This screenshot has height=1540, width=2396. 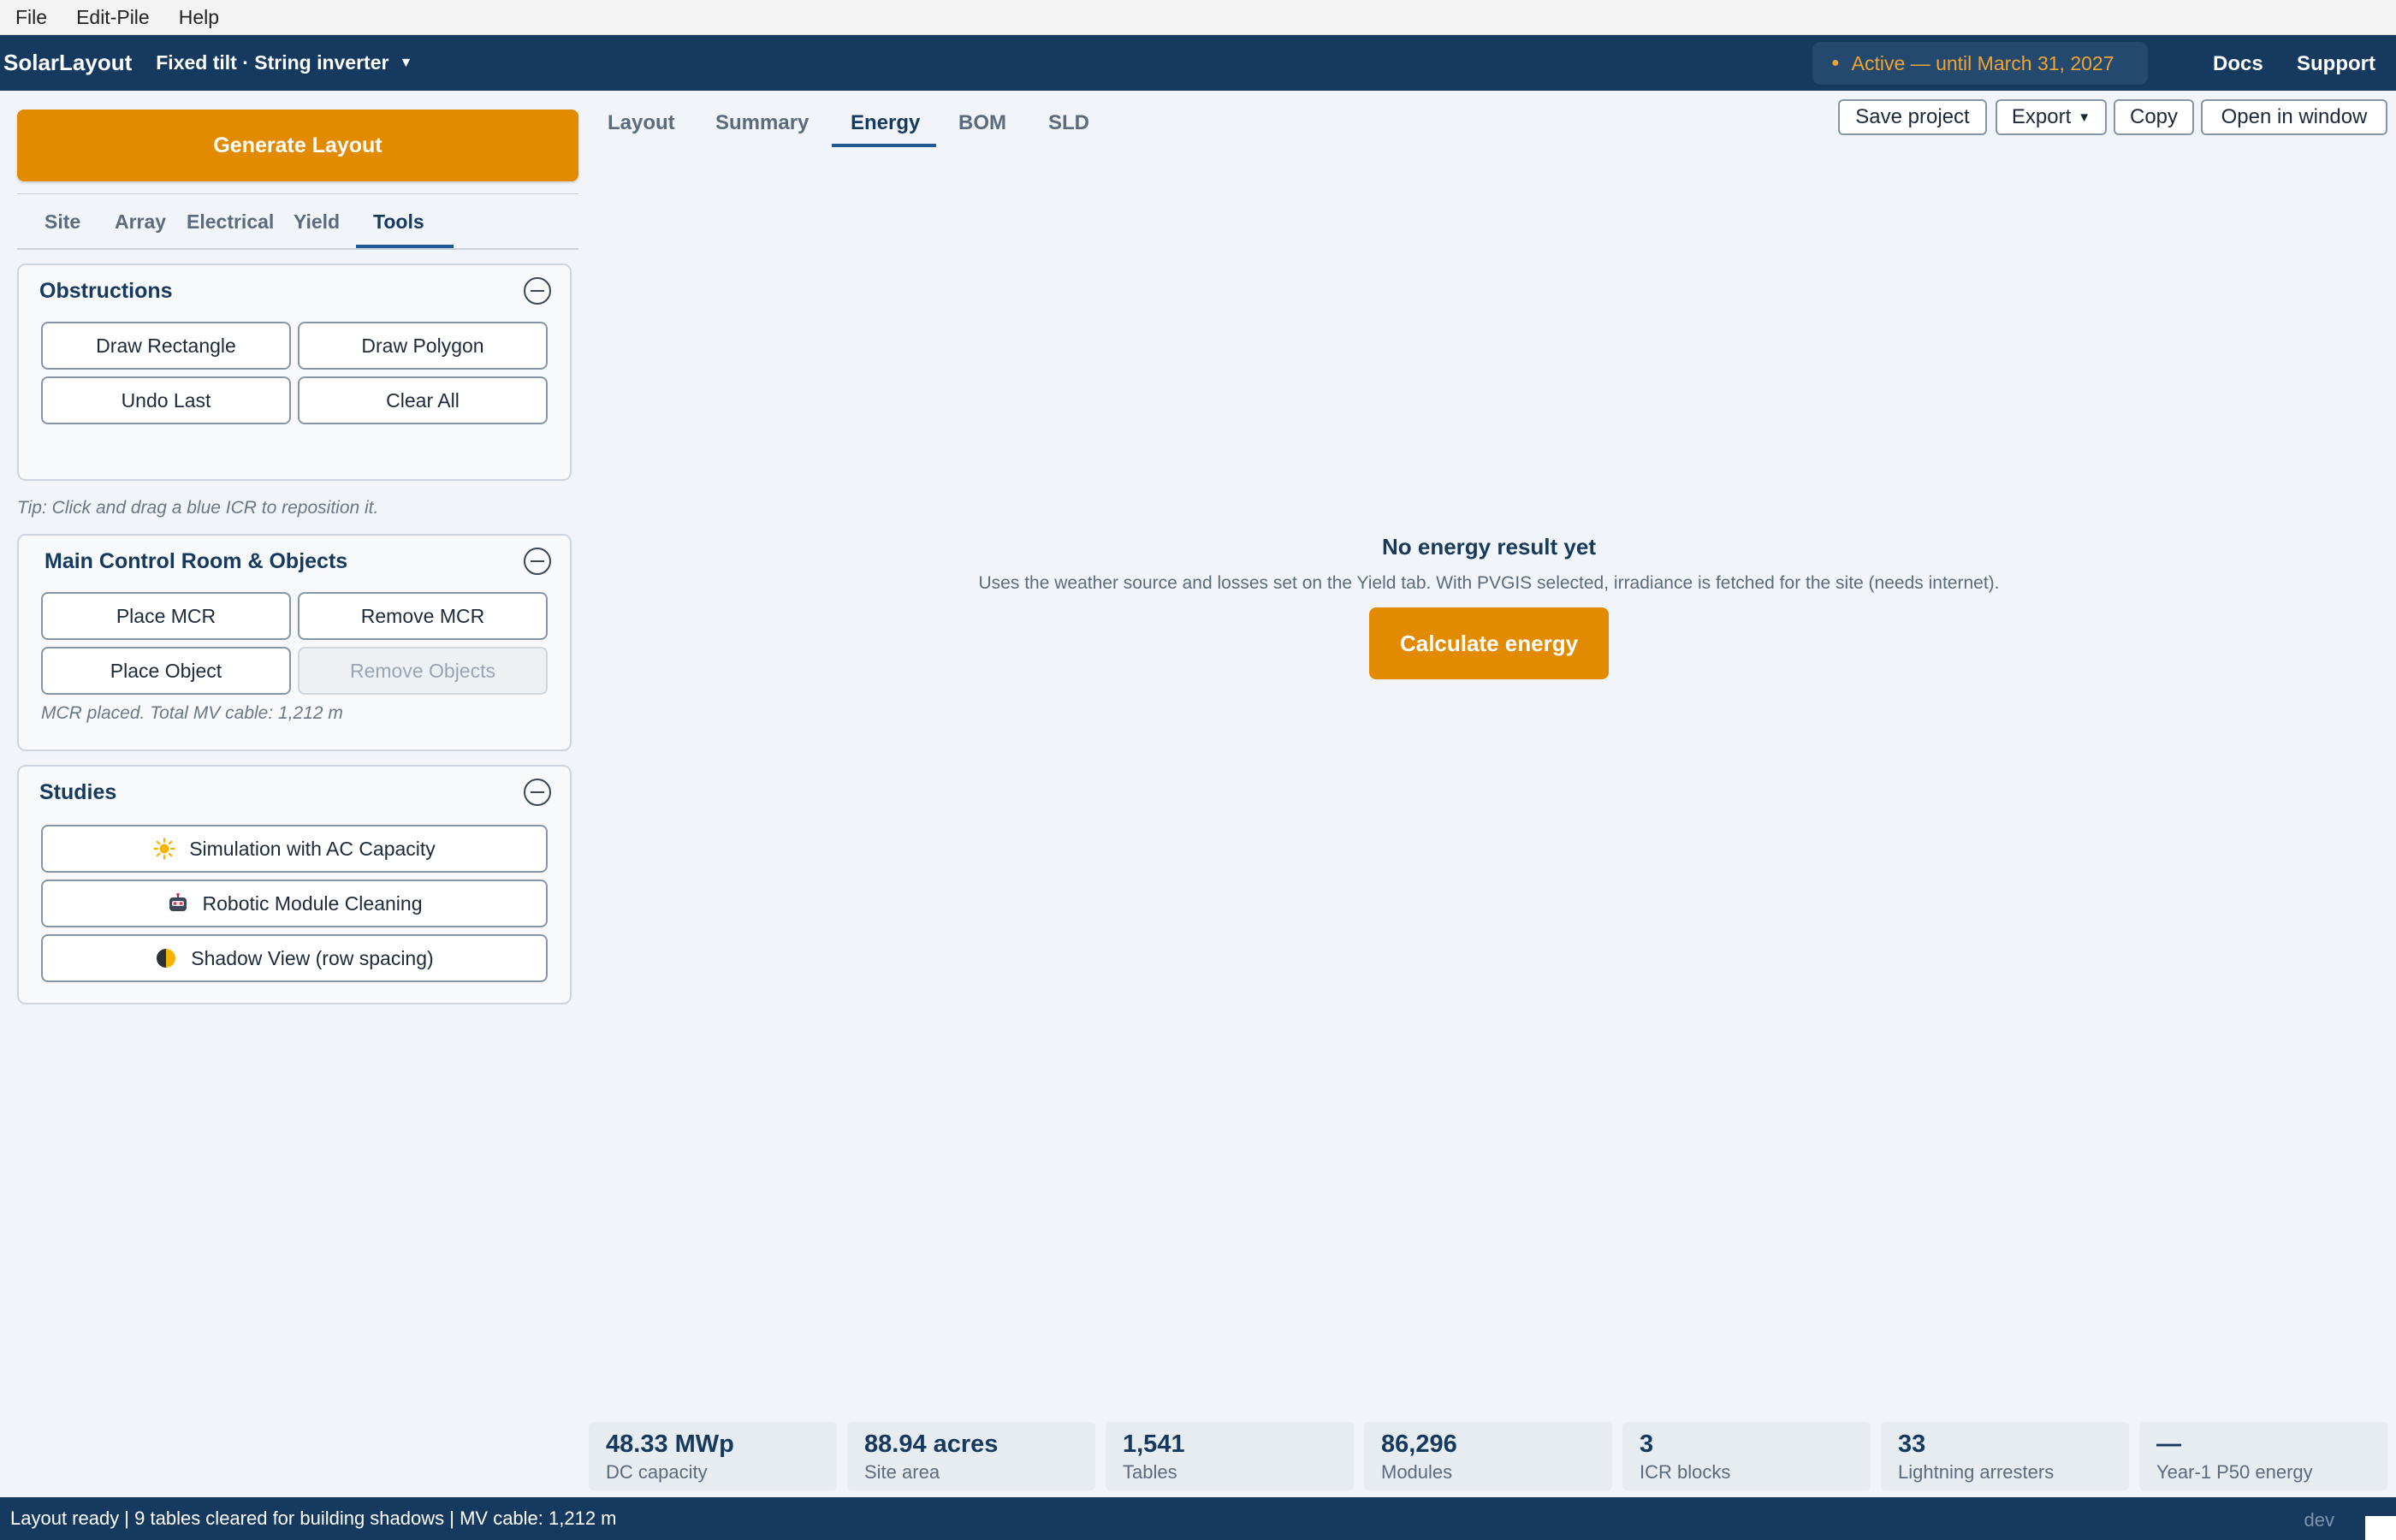 What do you see at coordinates (2041, 116) in the screenshot?
I see `export-label: Export` at bounding box center [2041, 116].